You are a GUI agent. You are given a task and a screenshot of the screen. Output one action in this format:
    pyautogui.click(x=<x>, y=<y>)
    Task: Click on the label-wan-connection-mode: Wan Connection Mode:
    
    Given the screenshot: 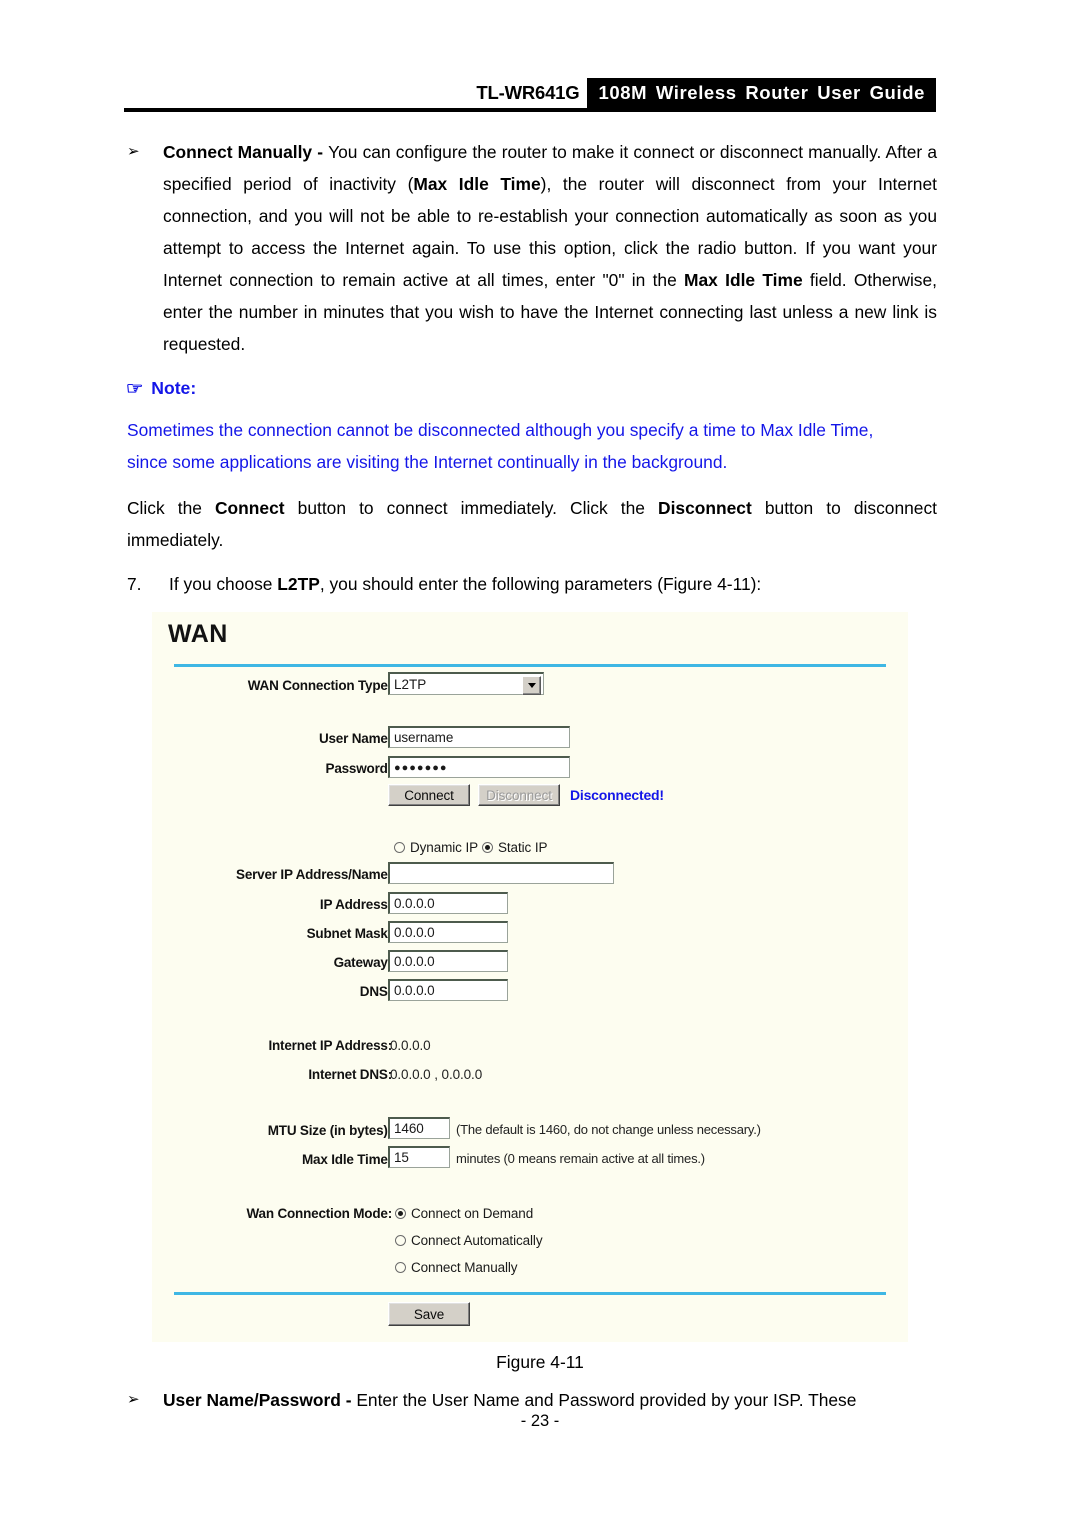 What is the action you would take?
    pyautogui.click(x=319, y=1213)
    